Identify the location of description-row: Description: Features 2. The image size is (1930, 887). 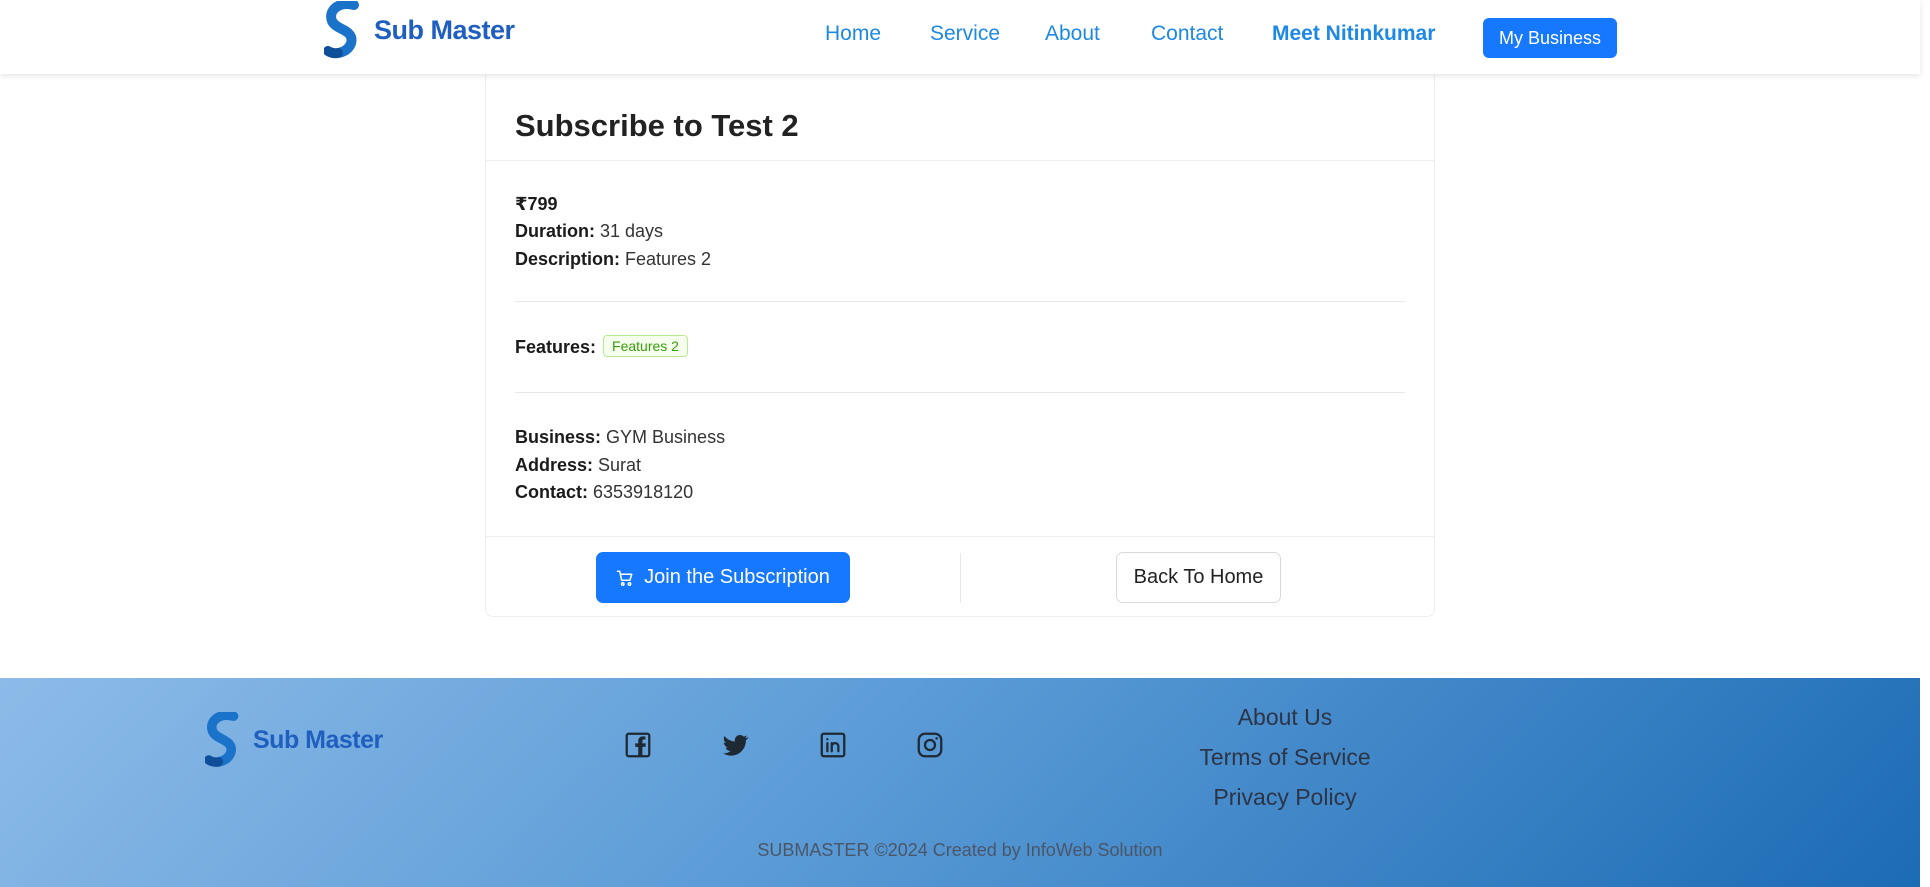
(613, 259).